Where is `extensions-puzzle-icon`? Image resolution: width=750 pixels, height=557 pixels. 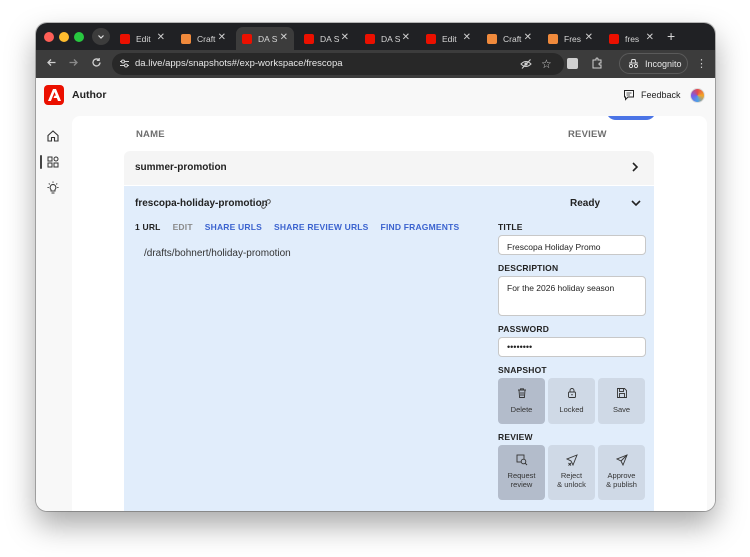 extensions-puzzle-icon is located at coordinates (597, 63).